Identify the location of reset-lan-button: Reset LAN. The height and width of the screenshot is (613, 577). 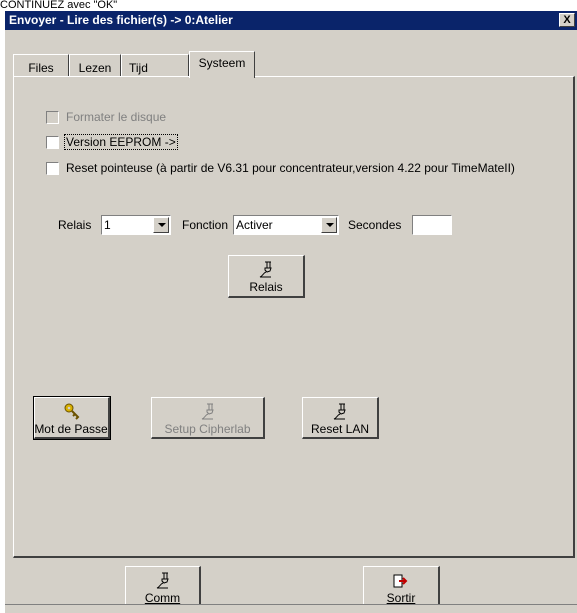
(340, 418).